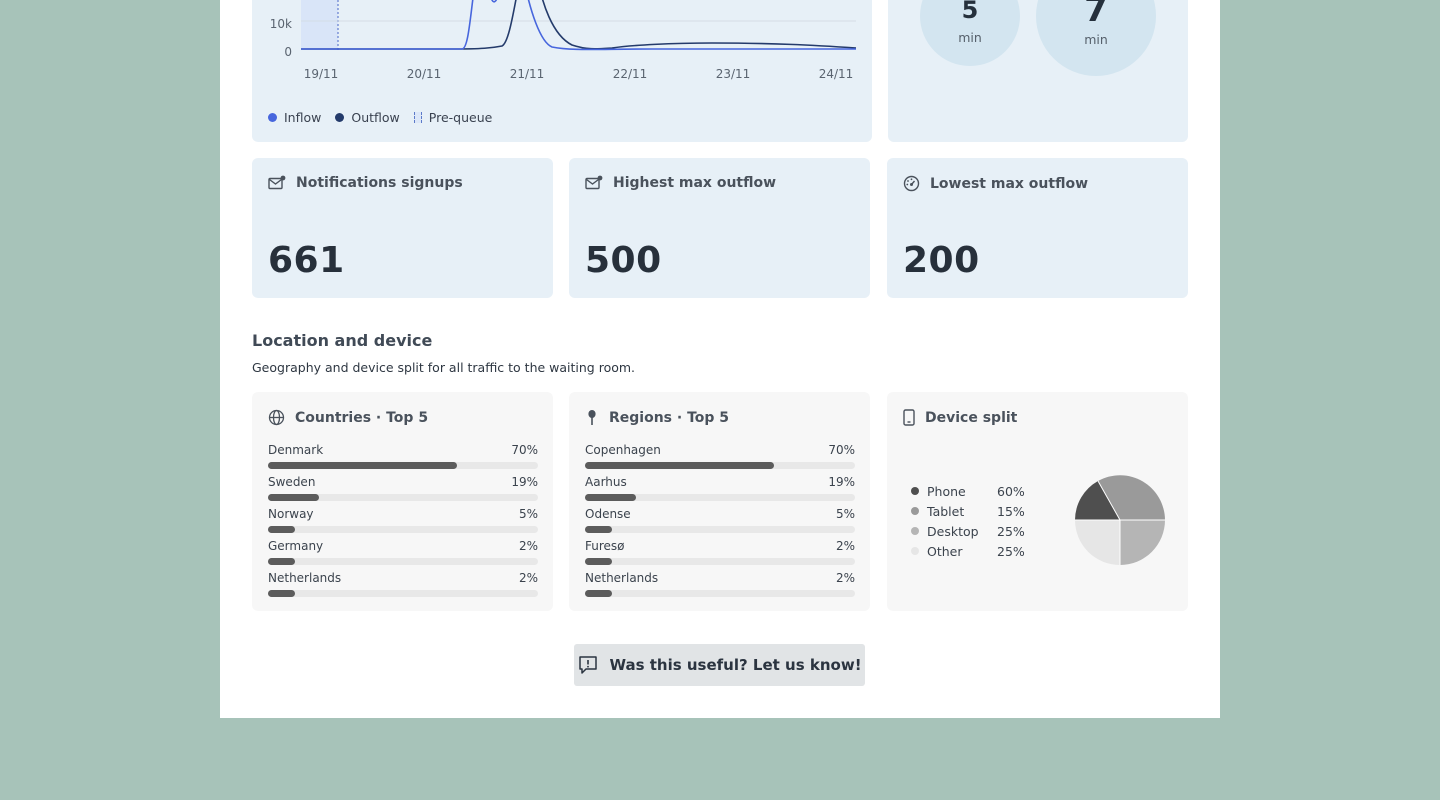  I want to click on wait-time-circle: 5 min, so click(970, 33).